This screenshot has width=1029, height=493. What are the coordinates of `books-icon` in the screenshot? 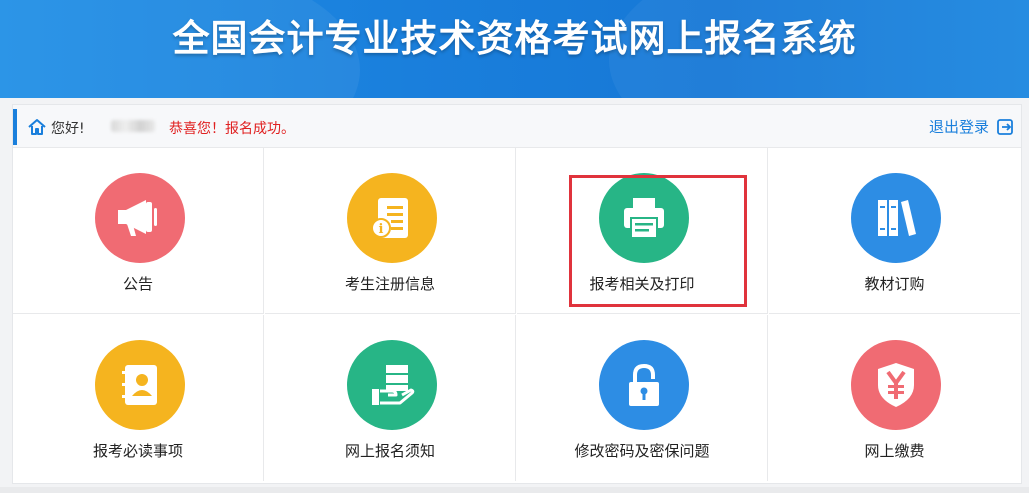 It's located at (896, 218).